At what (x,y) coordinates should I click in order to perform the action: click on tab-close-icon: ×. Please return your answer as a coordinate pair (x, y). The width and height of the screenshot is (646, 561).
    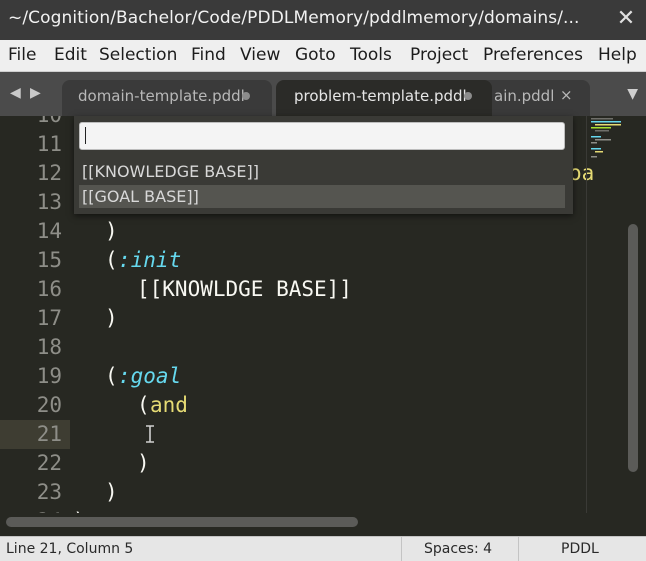
    Looking at the image, I should click on (566, 95).